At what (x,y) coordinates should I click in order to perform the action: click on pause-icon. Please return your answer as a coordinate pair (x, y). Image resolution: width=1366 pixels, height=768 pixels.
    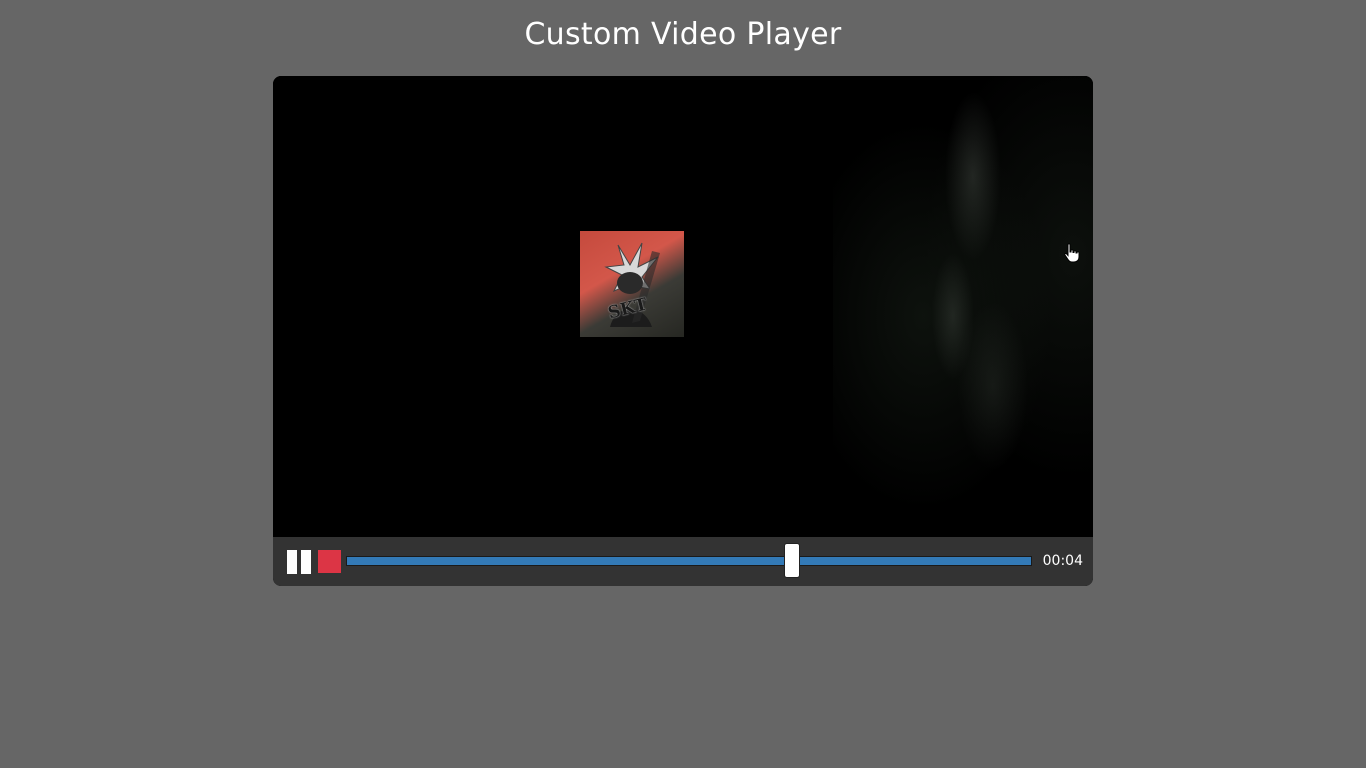
    Looking at the image, I should click on (292, 562).